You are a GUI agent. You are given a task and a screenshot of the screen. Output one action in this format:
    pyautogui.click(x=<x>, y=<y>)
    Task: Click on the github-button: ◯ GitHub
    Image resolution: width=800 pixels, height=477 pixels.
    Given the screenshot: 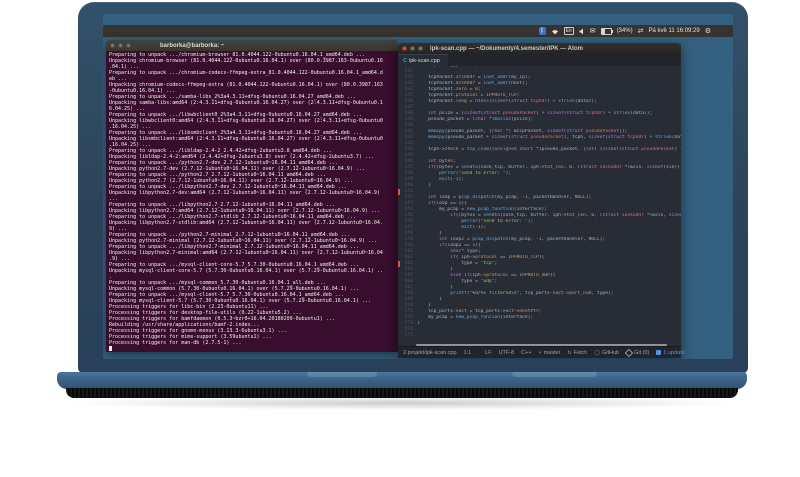 What is the action you would take?
    pyautogui.click(x=606, y=353)
    